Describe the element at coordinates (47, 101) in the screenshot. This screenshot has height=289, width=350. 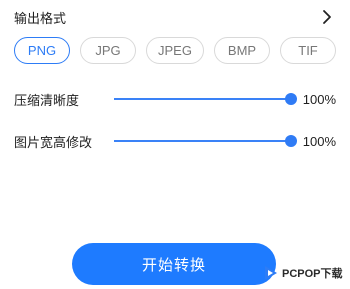
I see `compression-quality-label: 压缩清晰度` at that location.